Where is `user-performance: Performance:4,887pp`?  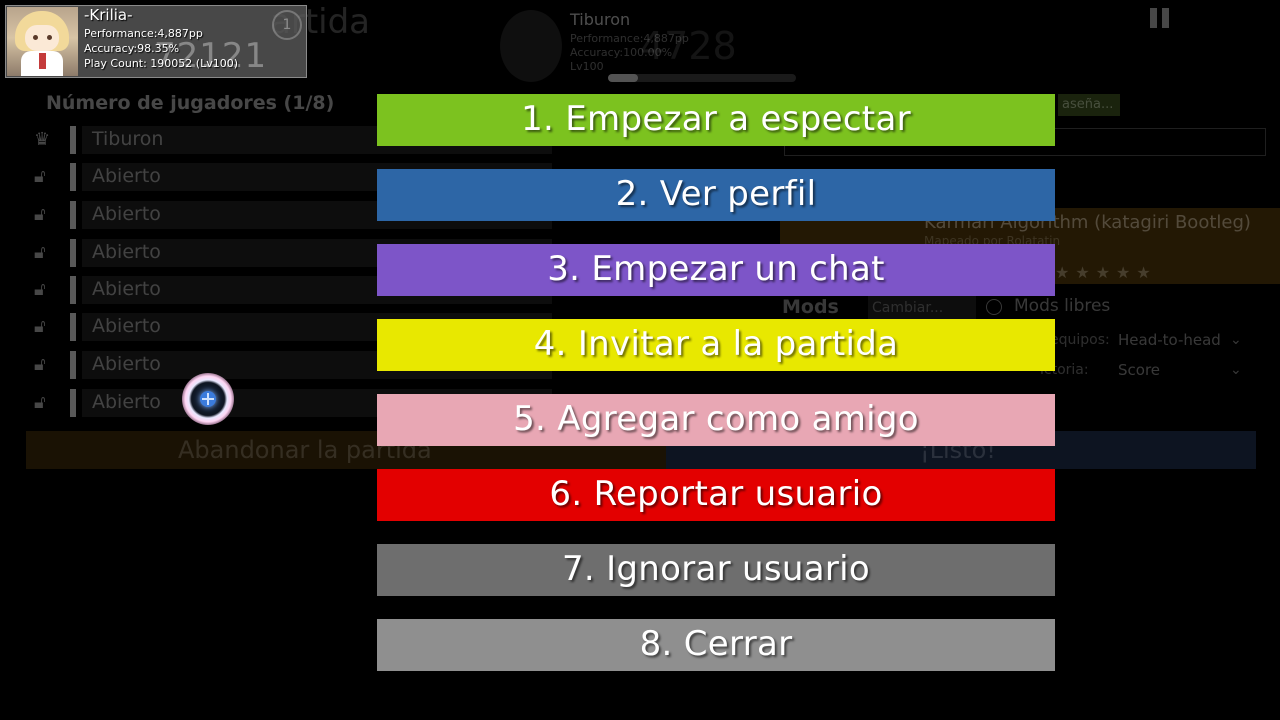
user-performance: Performance:4,887pp is located at coordinates (143, 33).